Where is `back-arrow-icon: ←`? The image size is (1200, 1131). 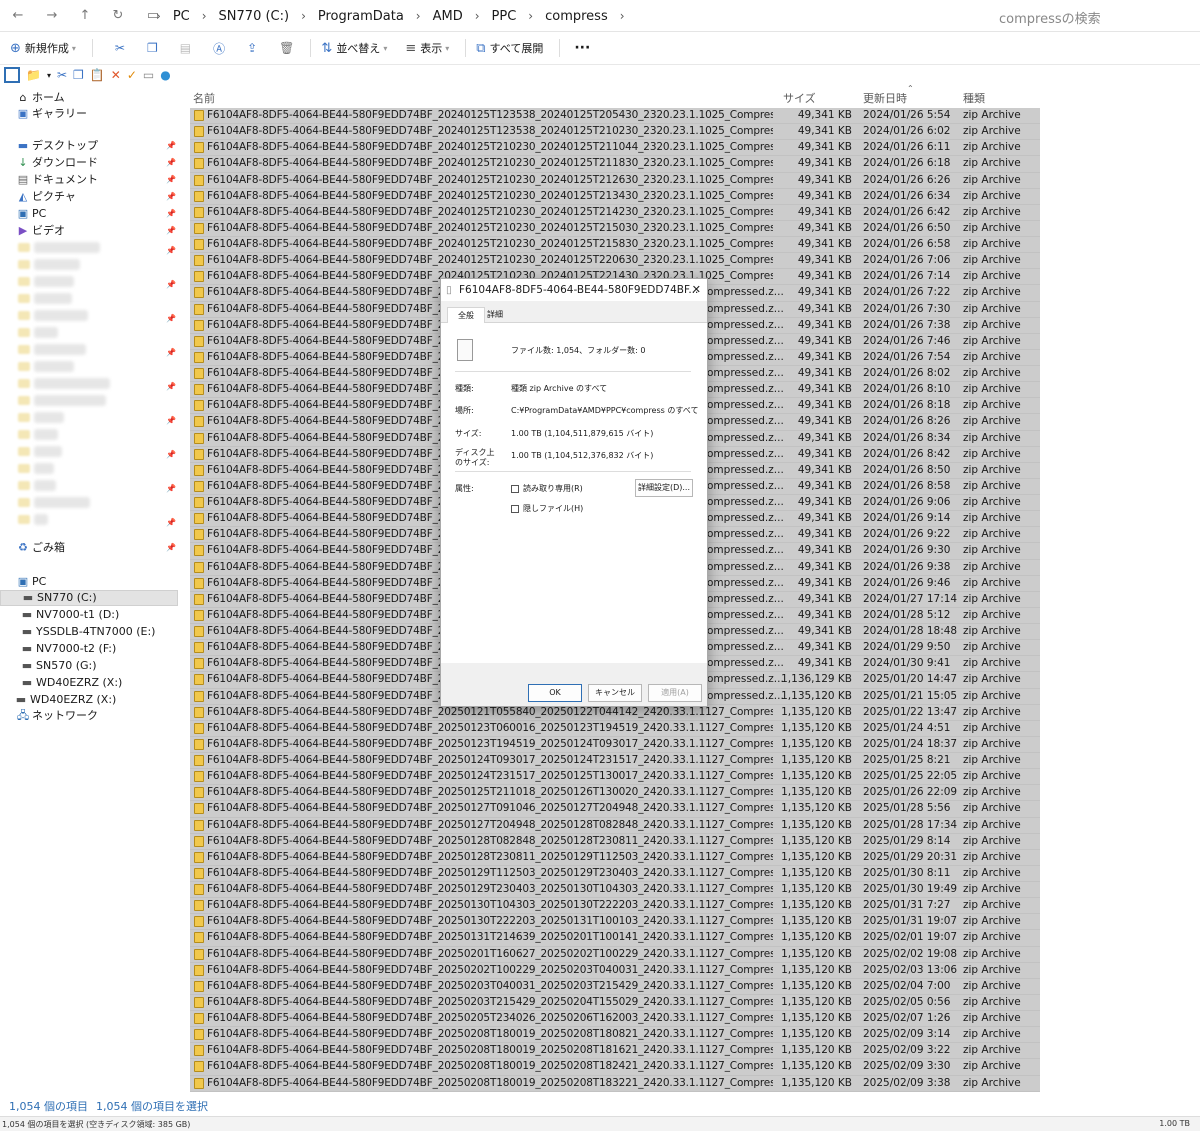 back-arrow-icon: ← is located at coordinates (18, 16).